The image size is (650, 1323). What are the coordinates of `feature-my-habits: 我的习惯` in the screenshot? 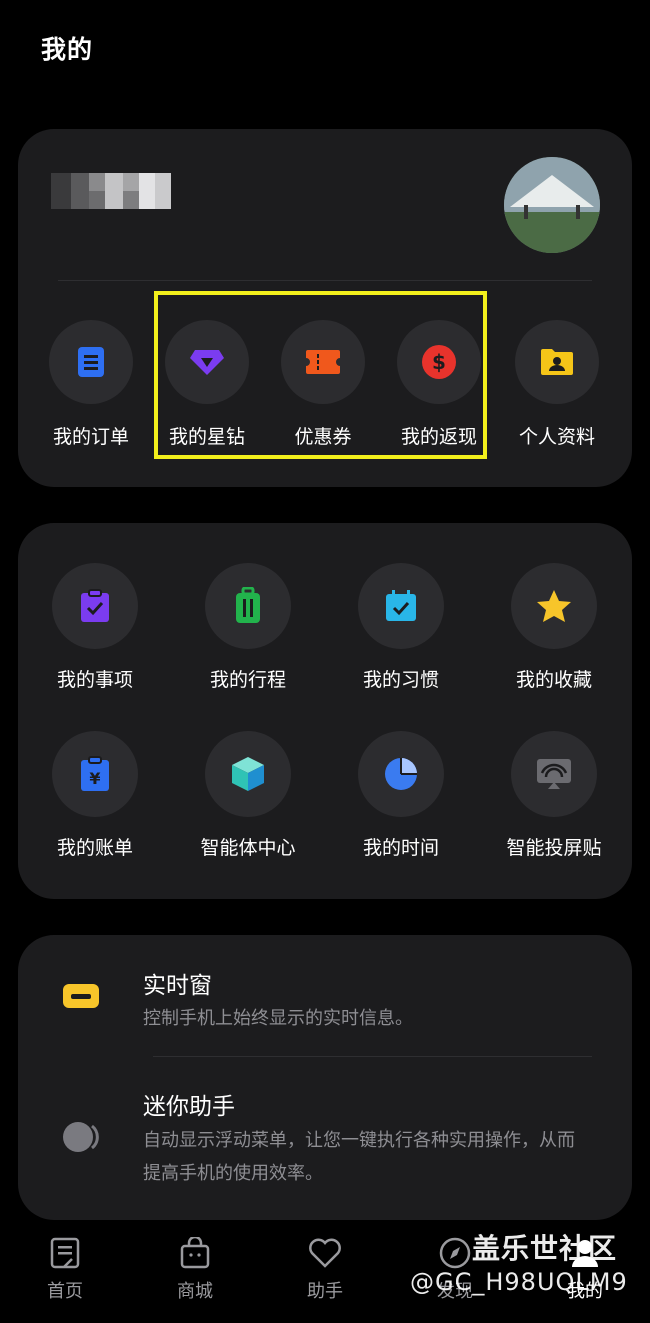 It's located at (401, 627).